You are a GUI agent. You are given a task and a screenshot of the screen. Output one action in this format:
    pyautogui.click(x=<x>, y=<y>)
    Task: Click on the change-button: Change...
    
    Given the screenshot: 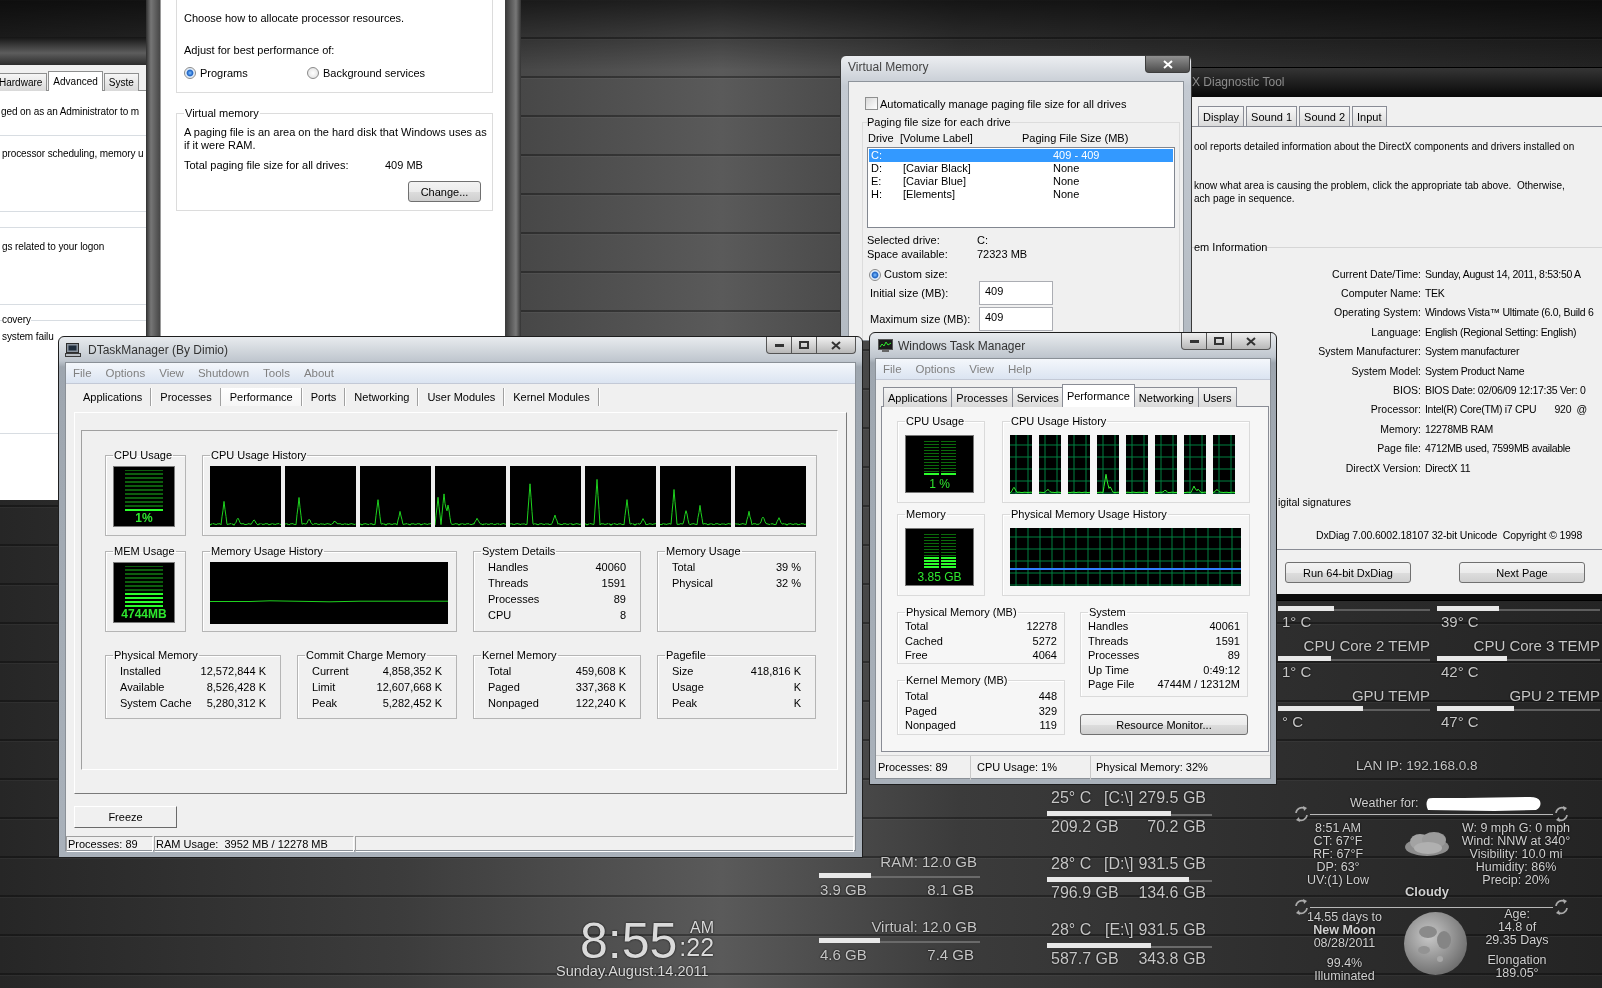 What is the action you would take?
    pyautogui.click(x=444, y=191)
    